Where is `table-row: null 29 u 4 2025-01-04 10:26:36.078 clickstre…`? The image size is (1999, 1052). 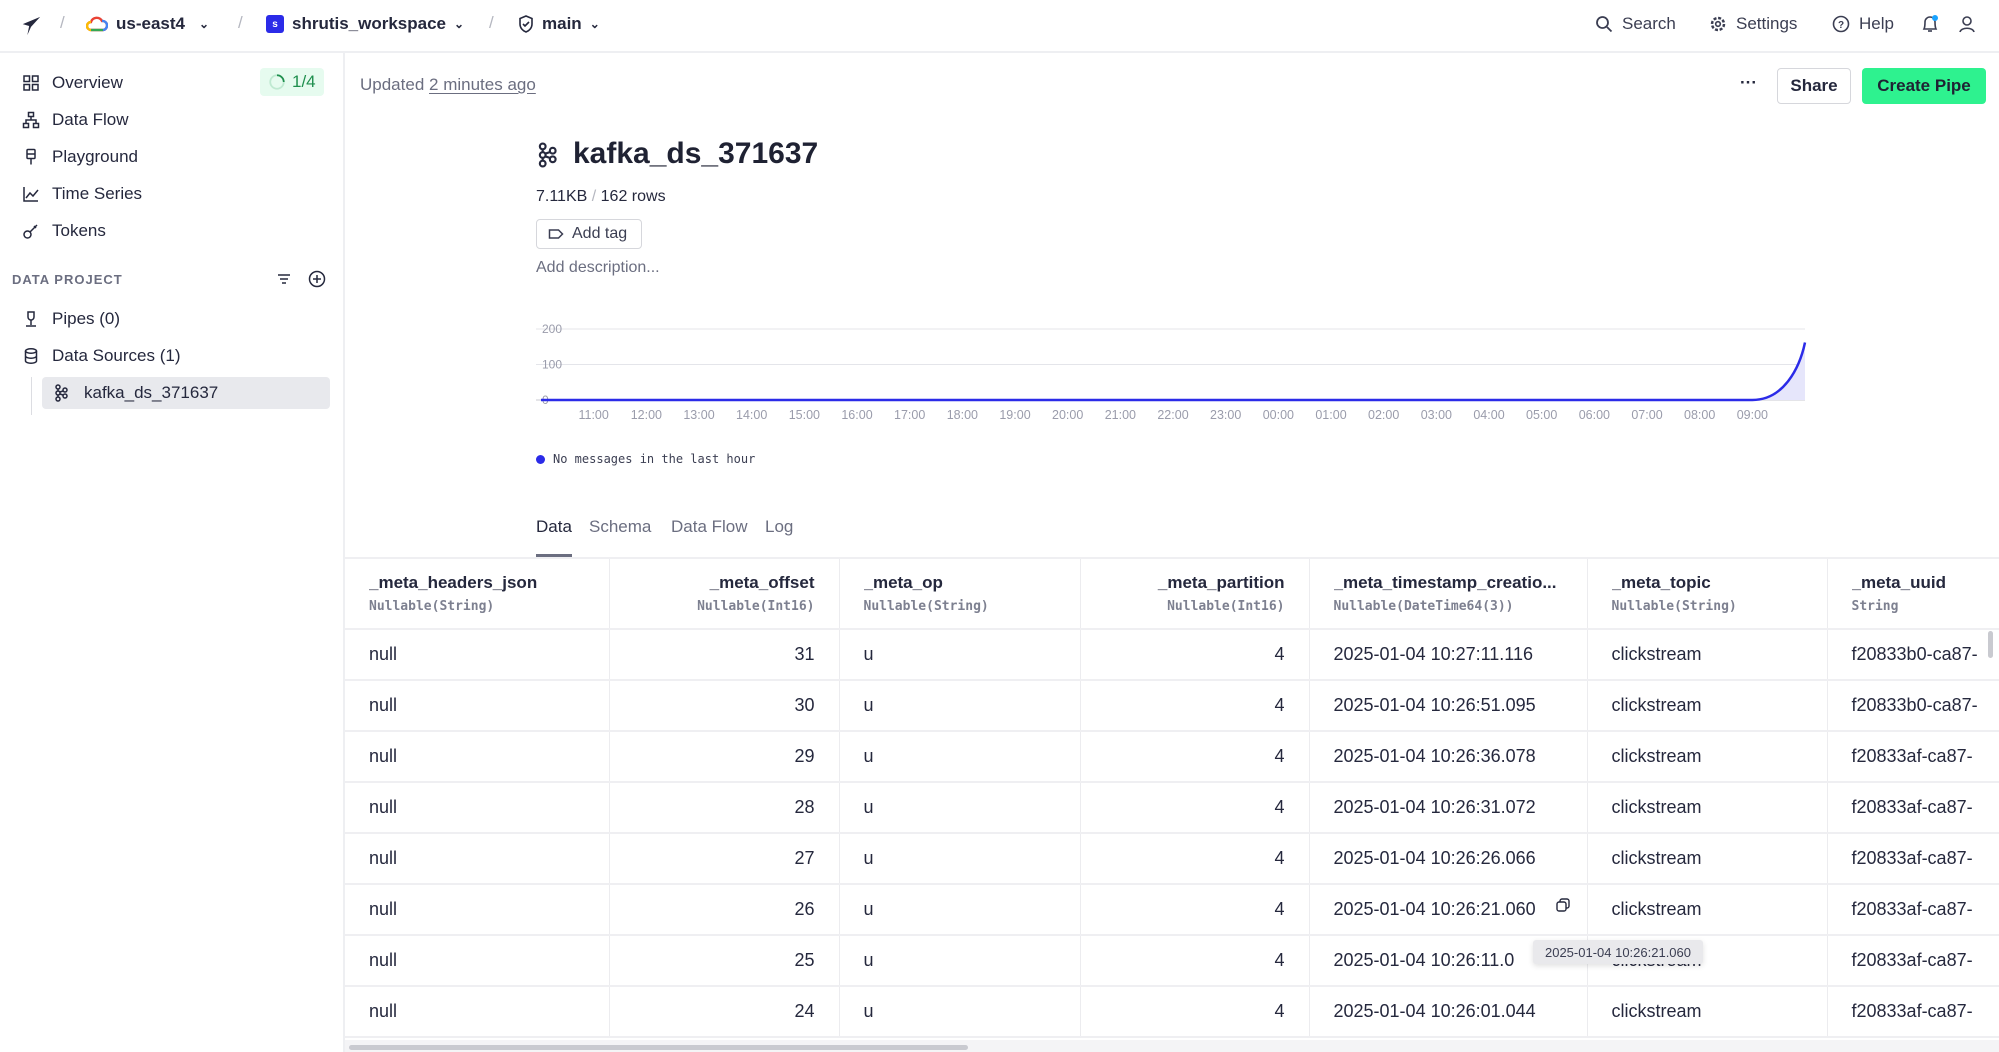 table-row: null 29 u 4 2025-01-04 10:26:36.078 clickstre… is located at coordinates (1172, 757).